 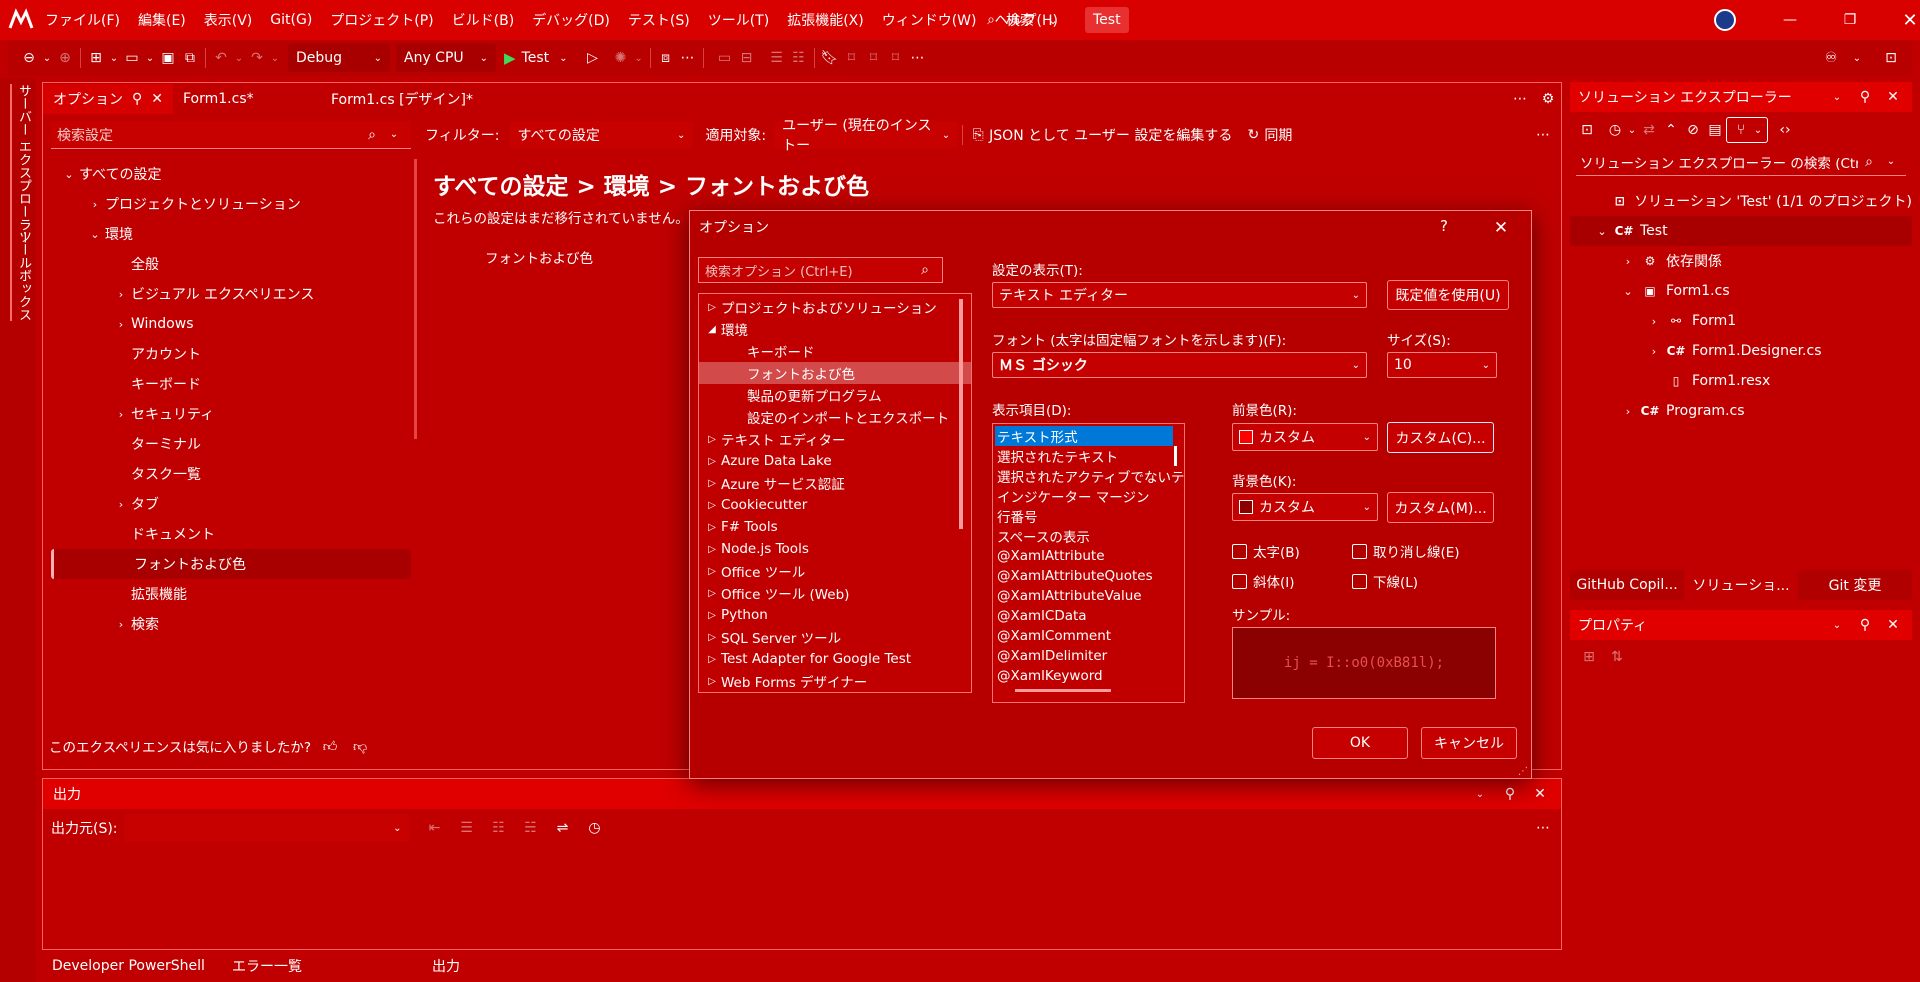 What do you see at coordinates (231, 324) in the screenshot?
I see `settings-tree-item: › Windows` at bounding box center [231, 324].